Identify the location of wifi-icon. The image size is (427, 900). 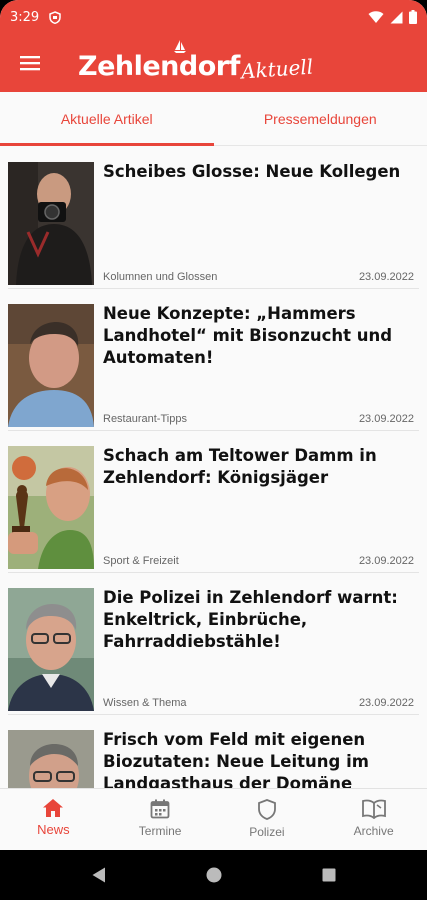
(376, 16).